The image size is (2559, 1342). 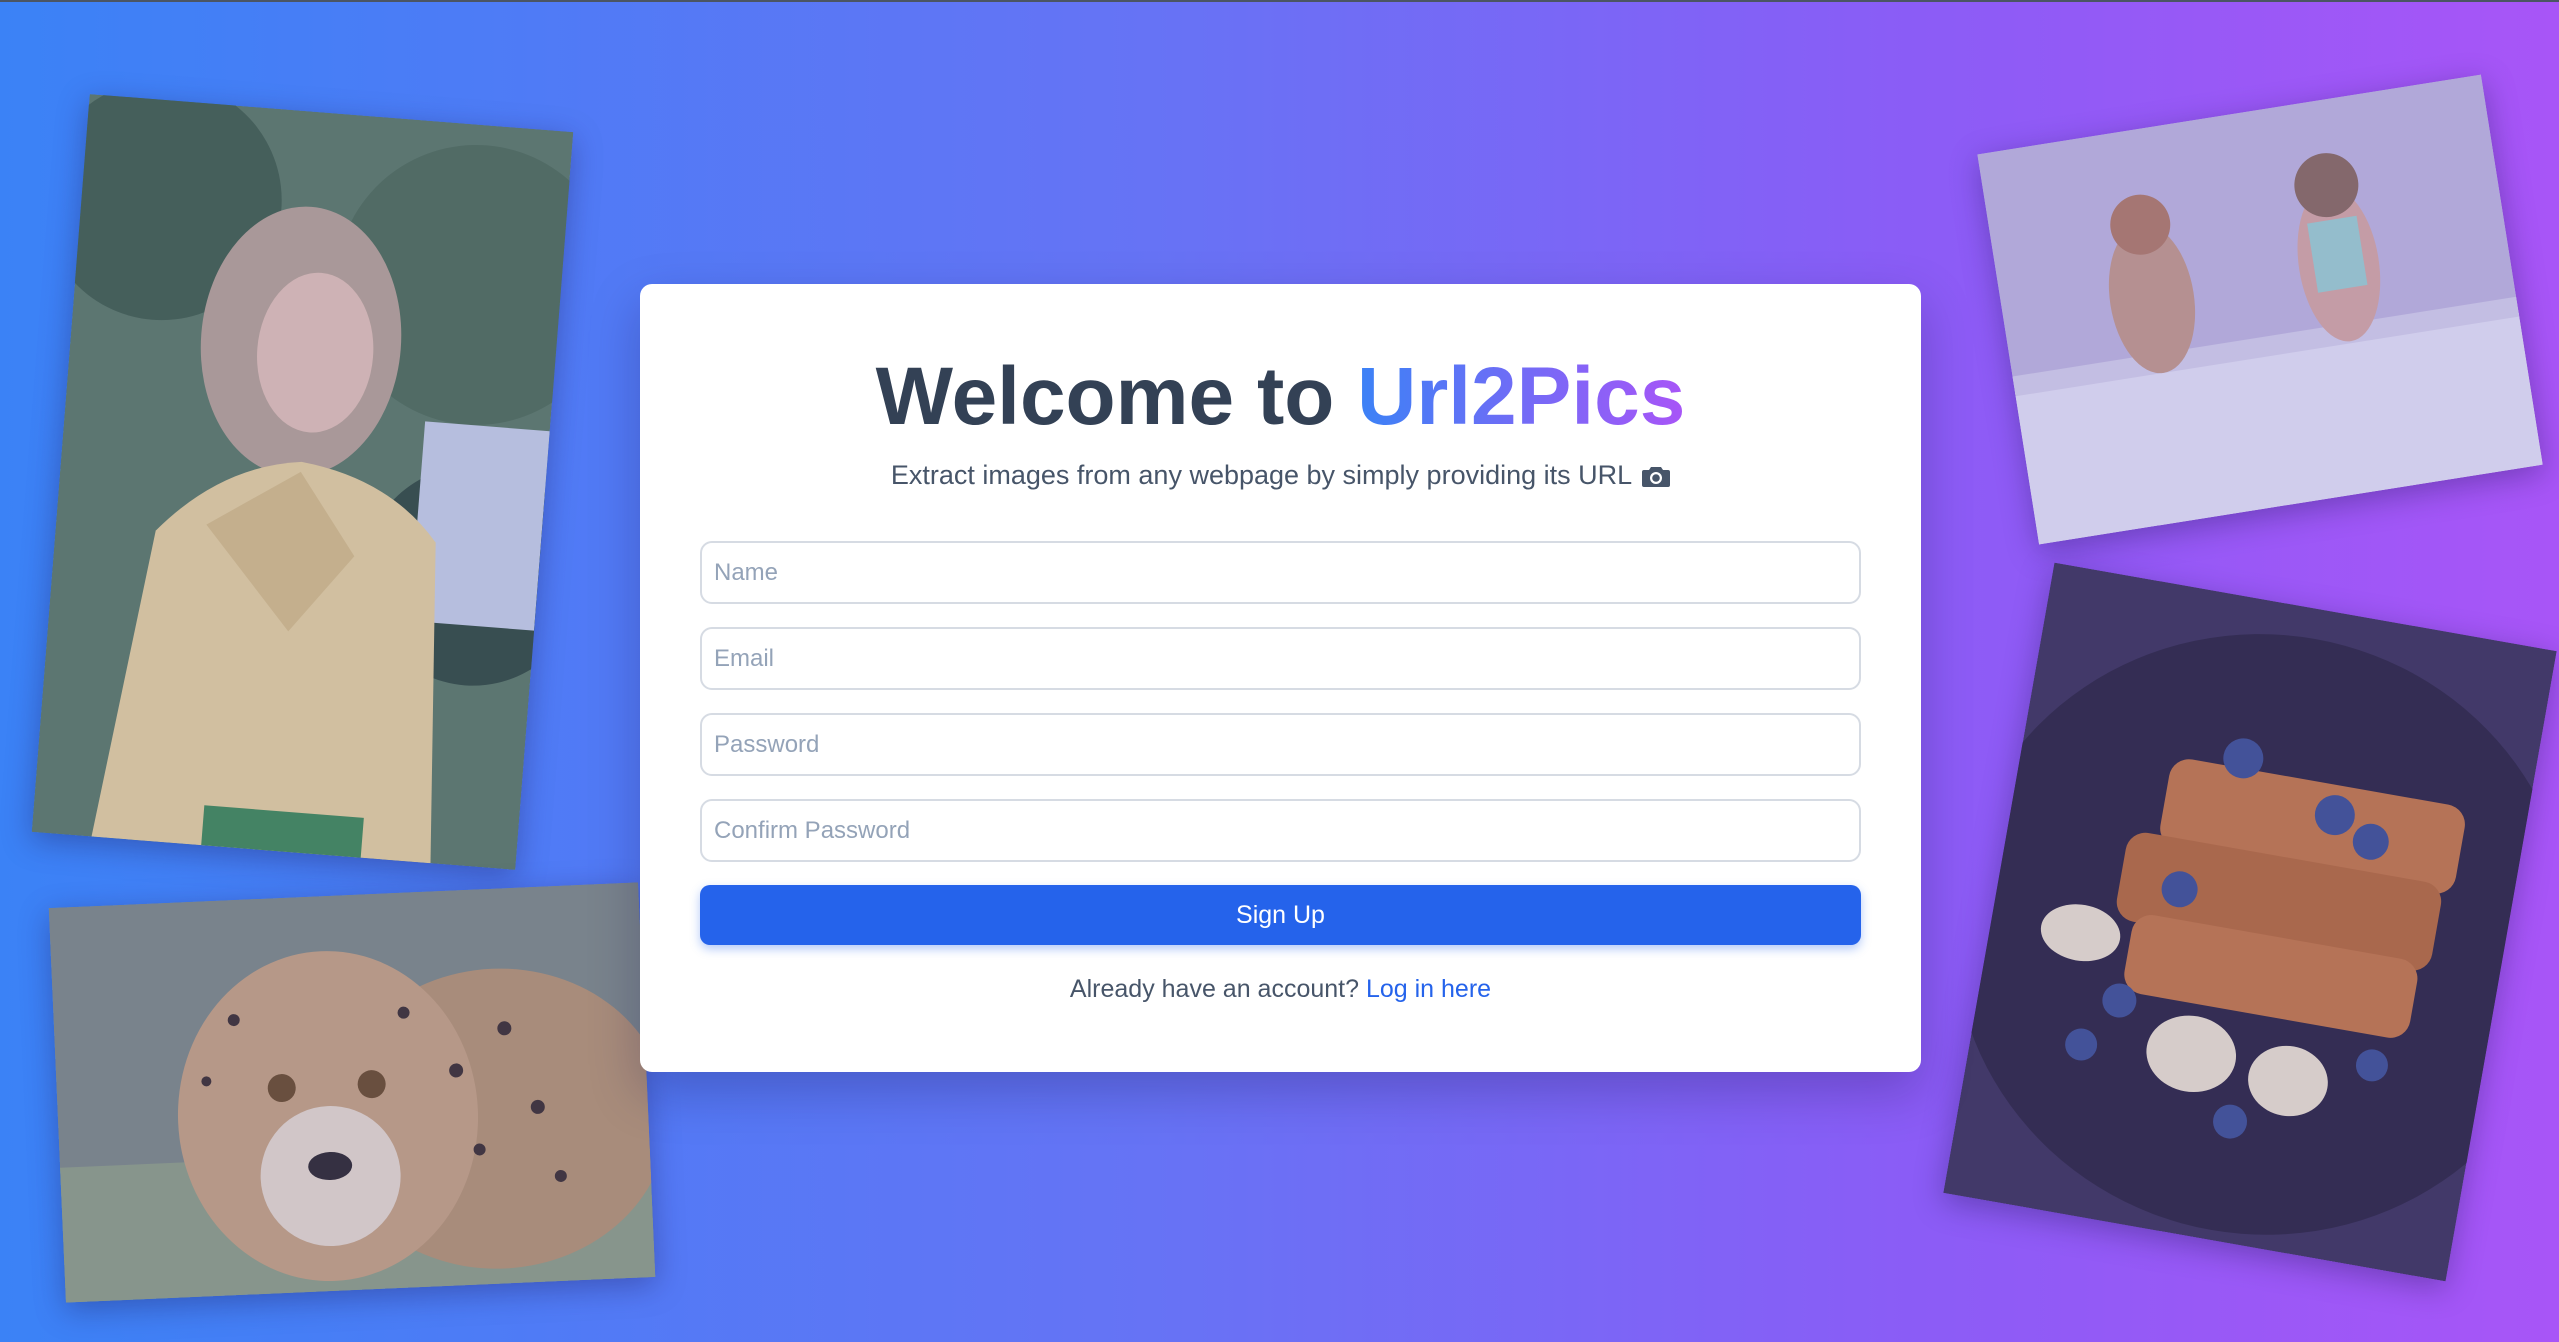 I want to click on french-toast-photo, so click(x=2250, y=922).